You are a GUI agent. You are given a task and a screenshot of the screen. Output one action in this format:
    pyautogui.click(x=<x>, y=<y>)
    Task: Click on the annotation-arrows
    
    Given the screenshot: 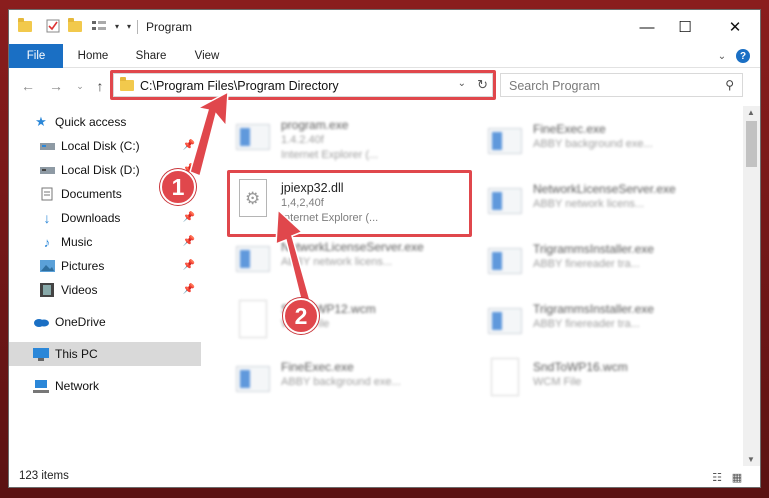 What is the action you would take?
    pyautogui.click(x=250, y=198)
    